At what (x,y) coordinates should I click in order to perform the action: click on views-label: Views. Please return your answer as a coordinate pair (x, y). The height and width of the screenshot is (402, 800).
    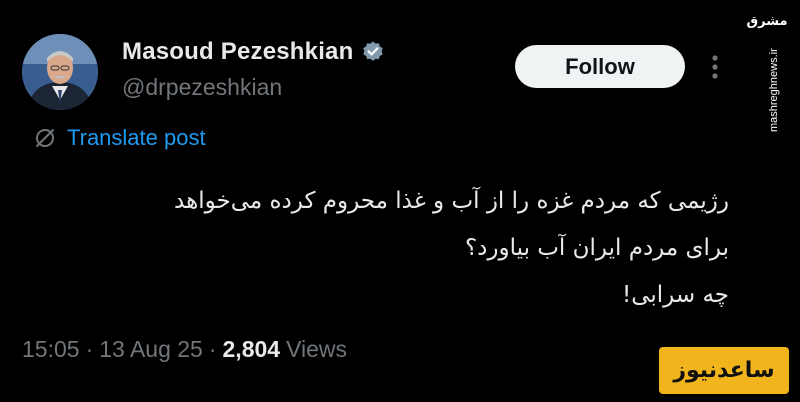
    Looking at the image, I should click on (317, 349).